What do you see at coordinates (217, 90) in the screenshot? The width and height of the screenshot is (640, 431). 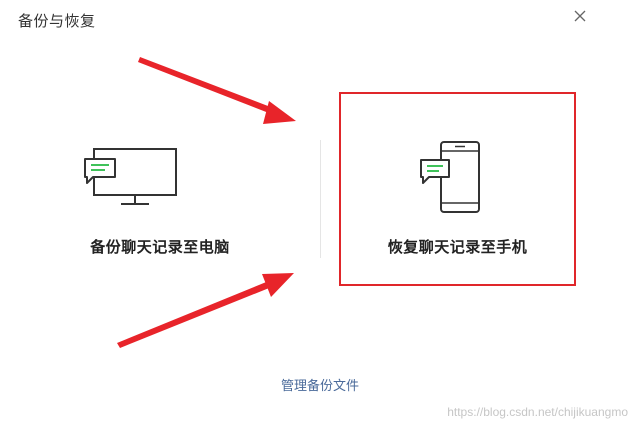 I see `arrow-upper` at bounding box center [217, 90].